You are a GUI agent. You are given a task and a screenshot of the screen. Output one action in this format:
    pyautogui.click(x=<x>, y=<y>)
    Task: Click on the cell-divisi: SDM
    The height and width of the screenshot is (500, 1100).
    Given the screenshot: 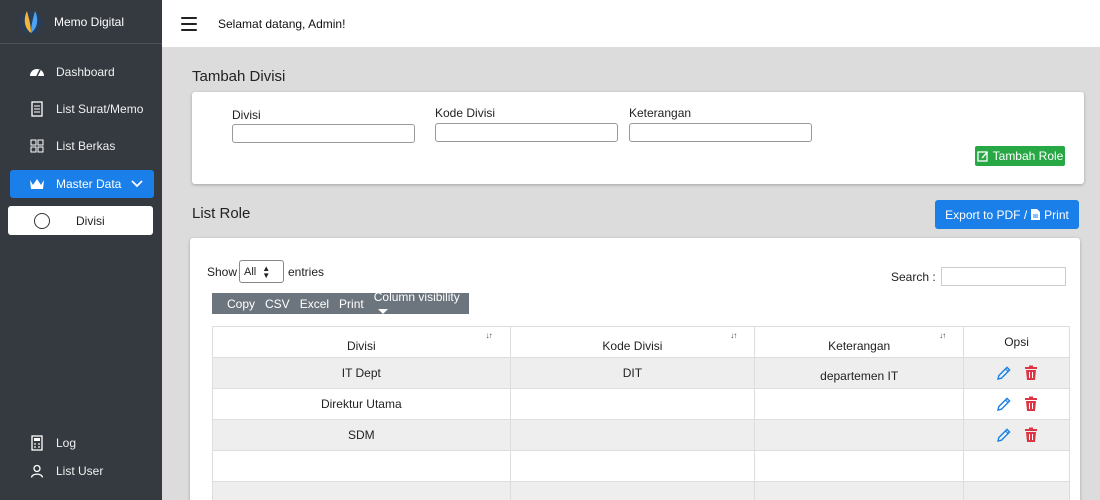 What is the action you would take?
    pyautogui.click(x=361, y=435)
    